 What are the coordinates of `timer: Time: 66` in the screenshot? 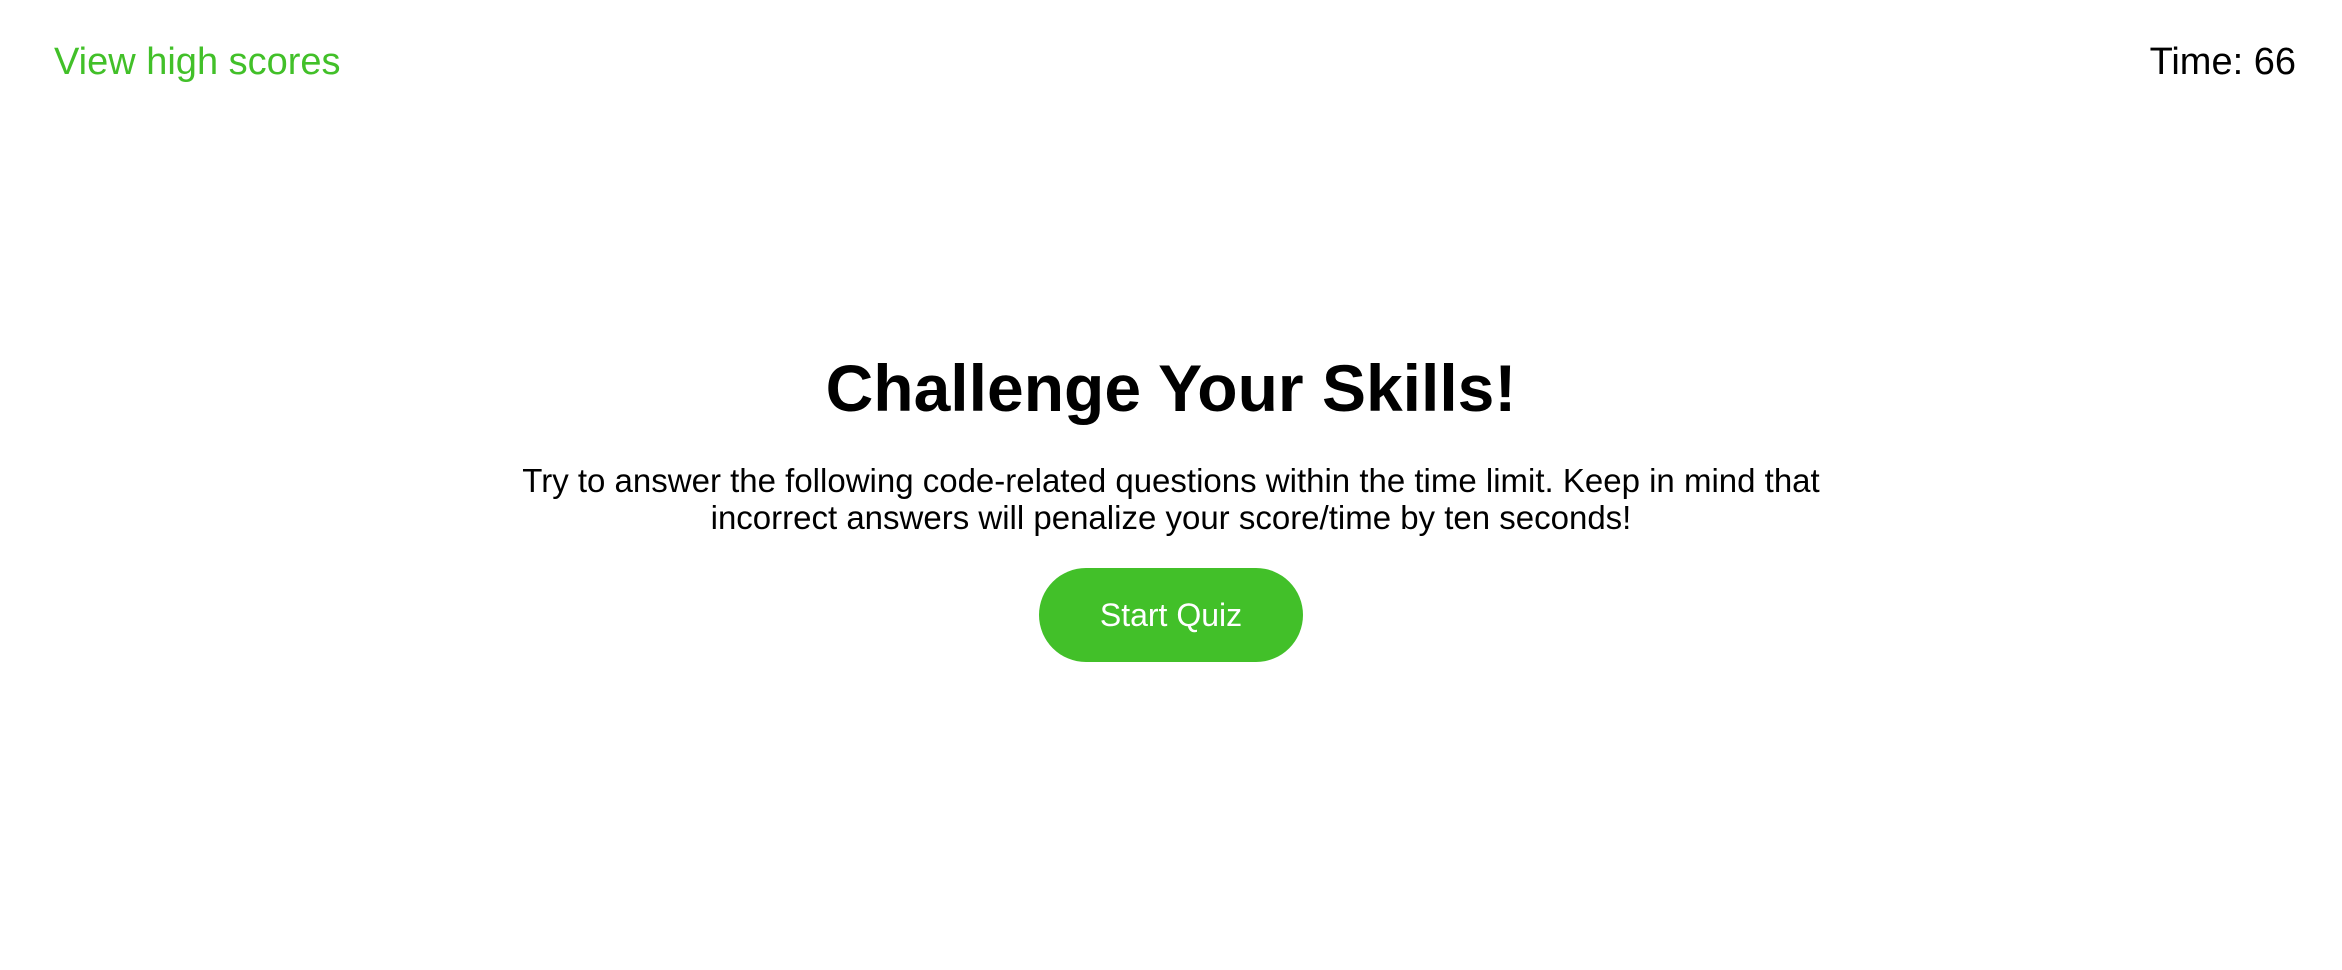 It's located at (2223, 62).